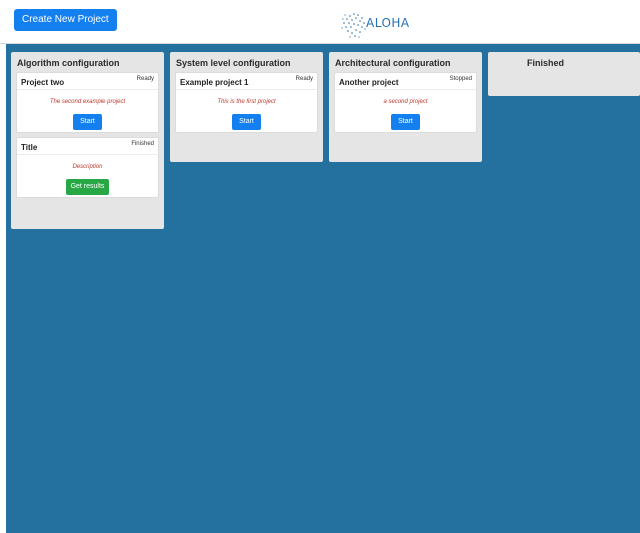  Describe the element at coordinates (460, 79) in the screenshot. I see `status-badge: Stopped` at that location.